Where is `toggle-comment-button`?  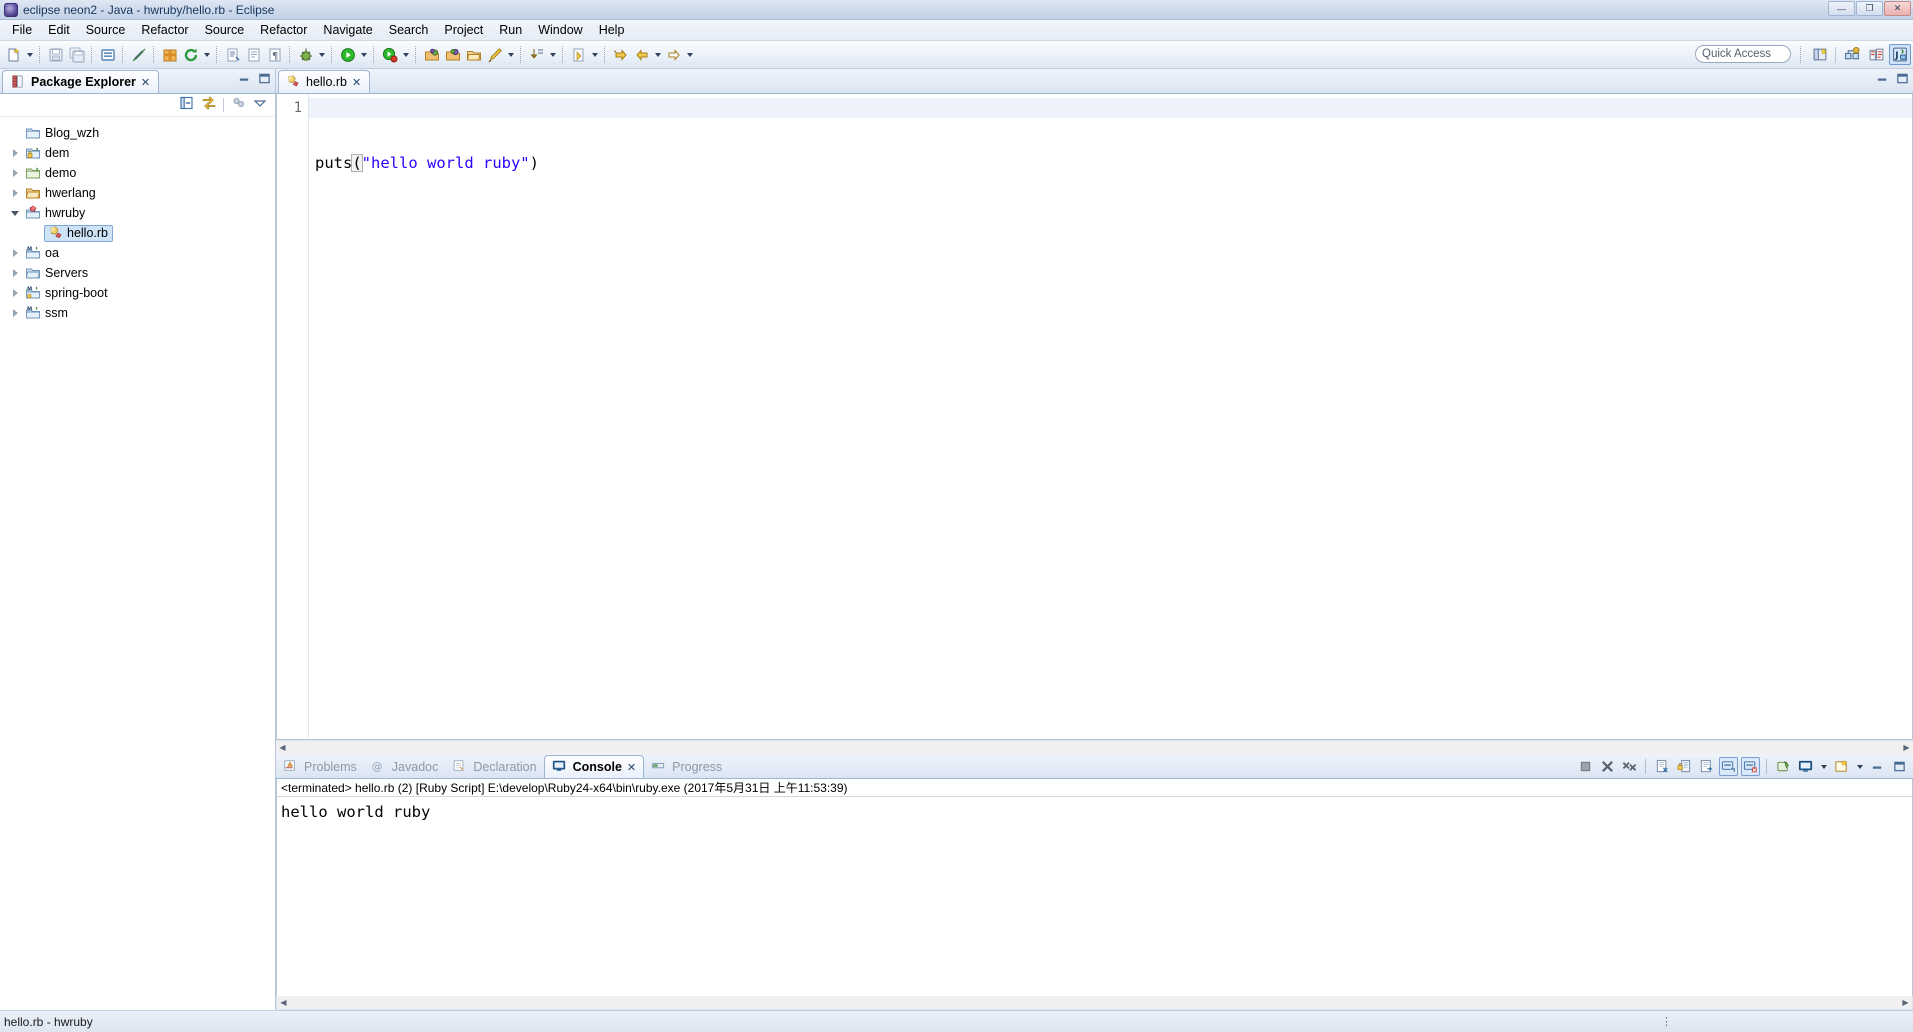
toggle-comment-button is located at coordinates (107, 54).